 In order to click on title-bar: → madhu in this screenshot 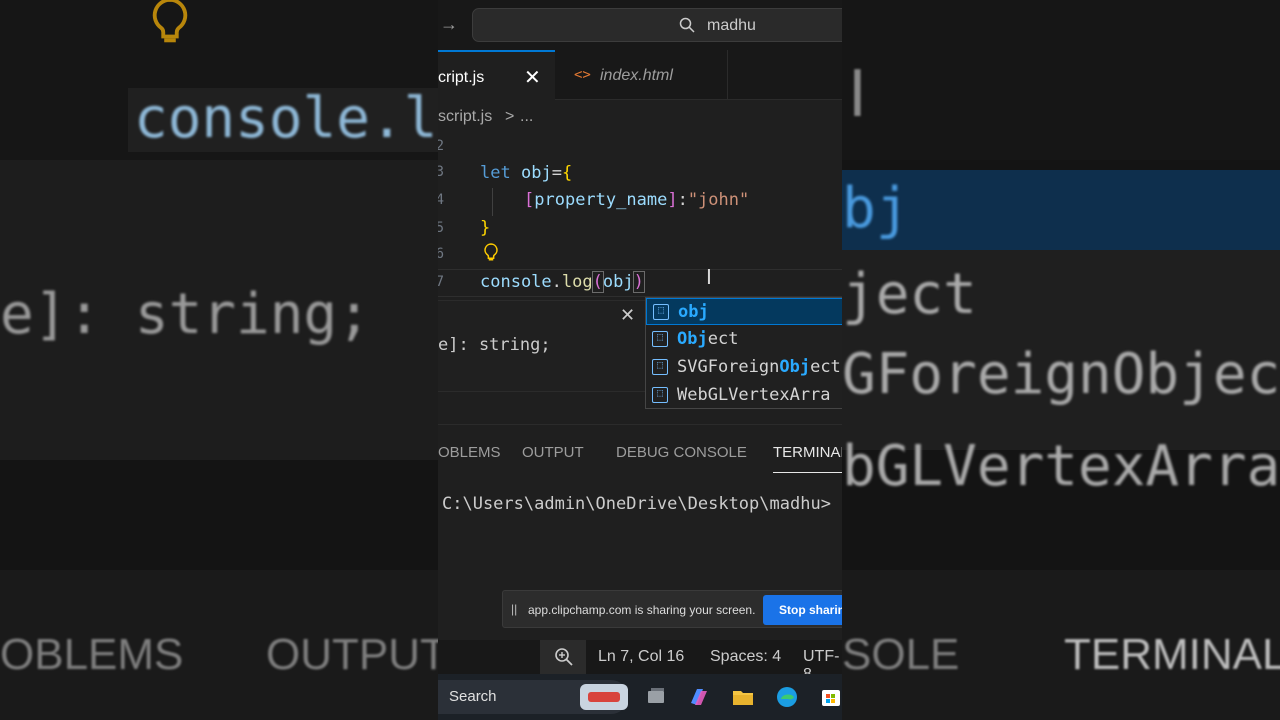, I will do `click(640, 25)`.